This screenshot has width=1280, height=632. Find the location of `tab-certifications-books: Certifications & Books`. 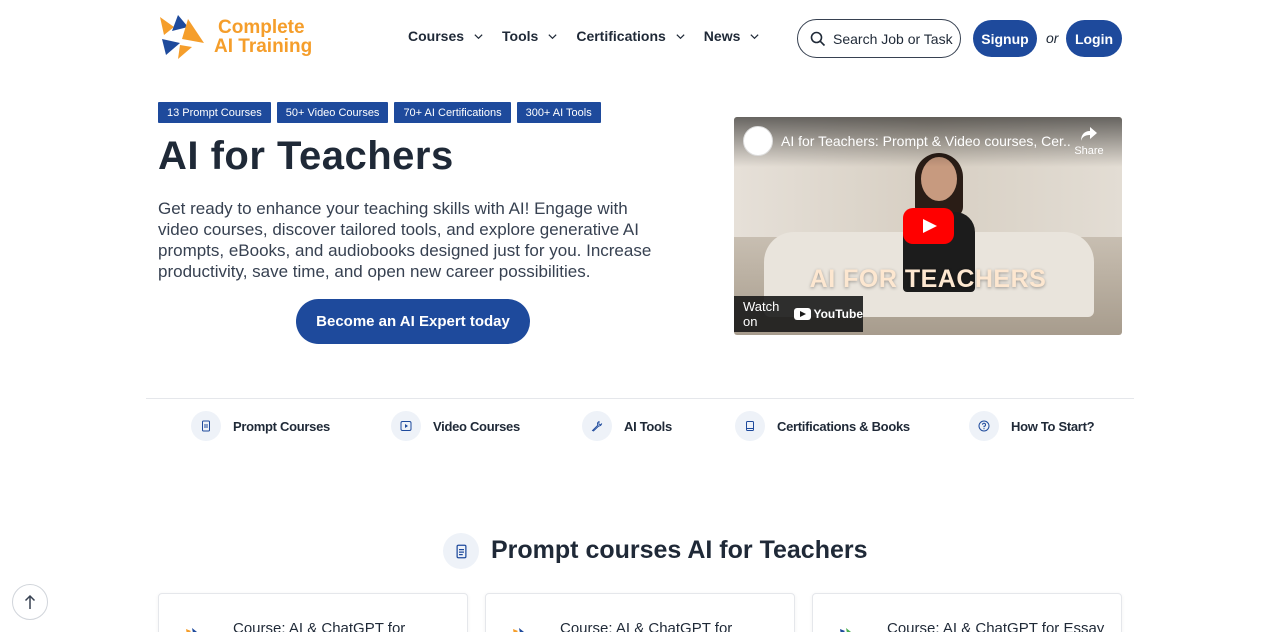

tab-certifications-books: Certifications & Books is located at coordinates (822, 426).